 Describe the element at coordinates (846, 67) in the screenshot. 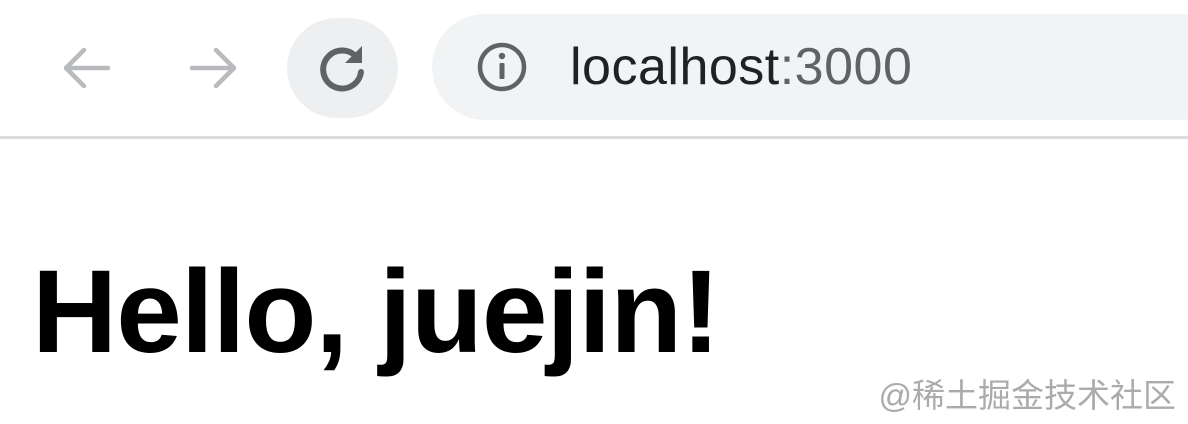

I see `address-port: :3000` at that location.